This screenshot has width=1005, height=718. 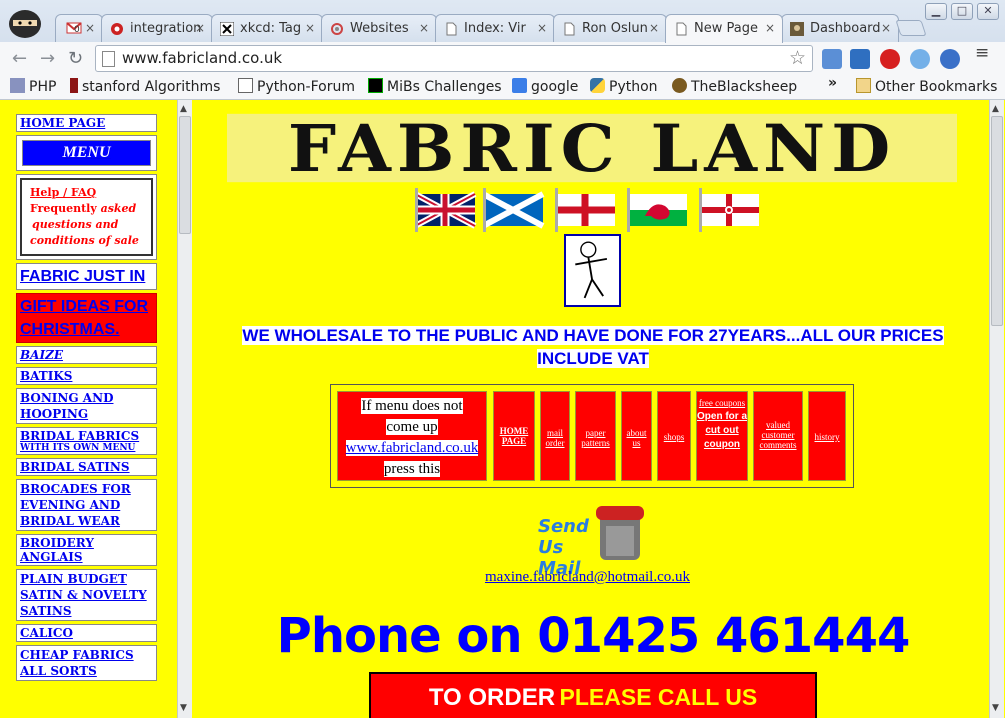 What do you see at coordinates (722, 403) in the screenshot?
I see `nav-label: free coupons` at bounding box center [722, 403].